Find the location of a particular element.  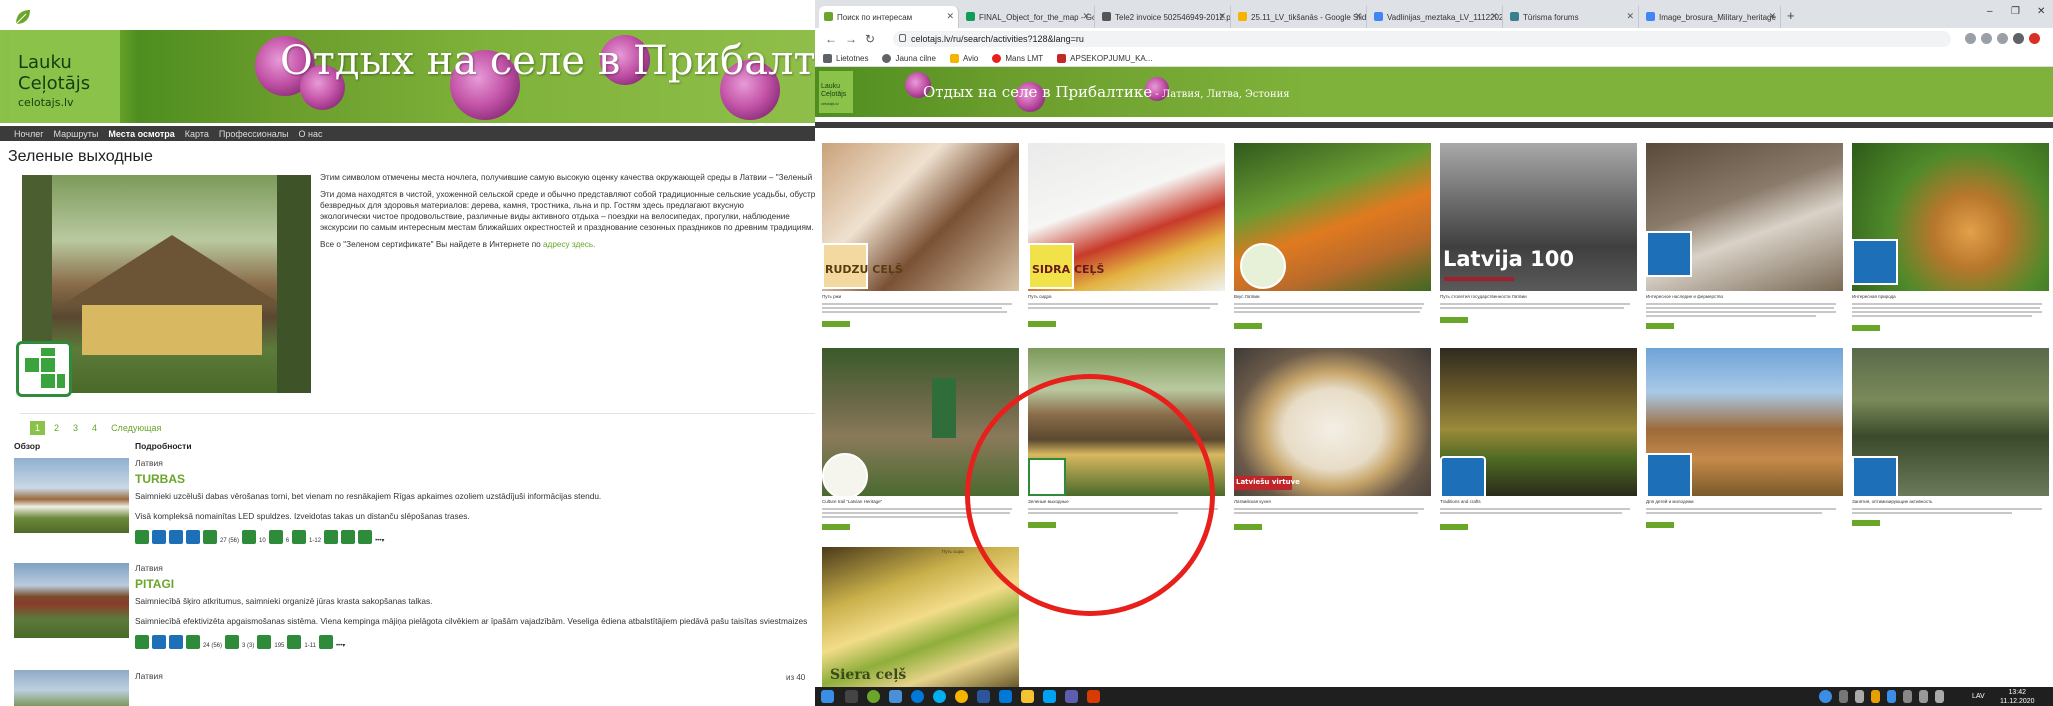

card-title: Traditions and crafts is located at coordinates (1460, 501).